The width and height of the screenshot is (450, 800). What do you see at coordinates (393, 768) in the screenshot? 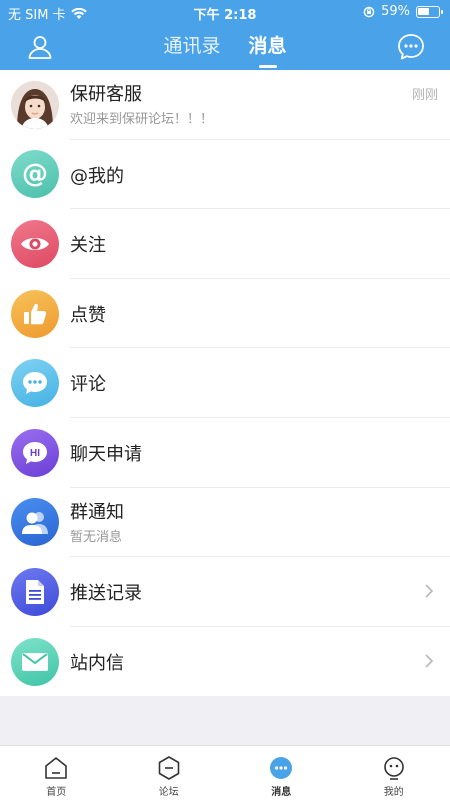
I see `profile-icon` at bounding box center [393, 768].